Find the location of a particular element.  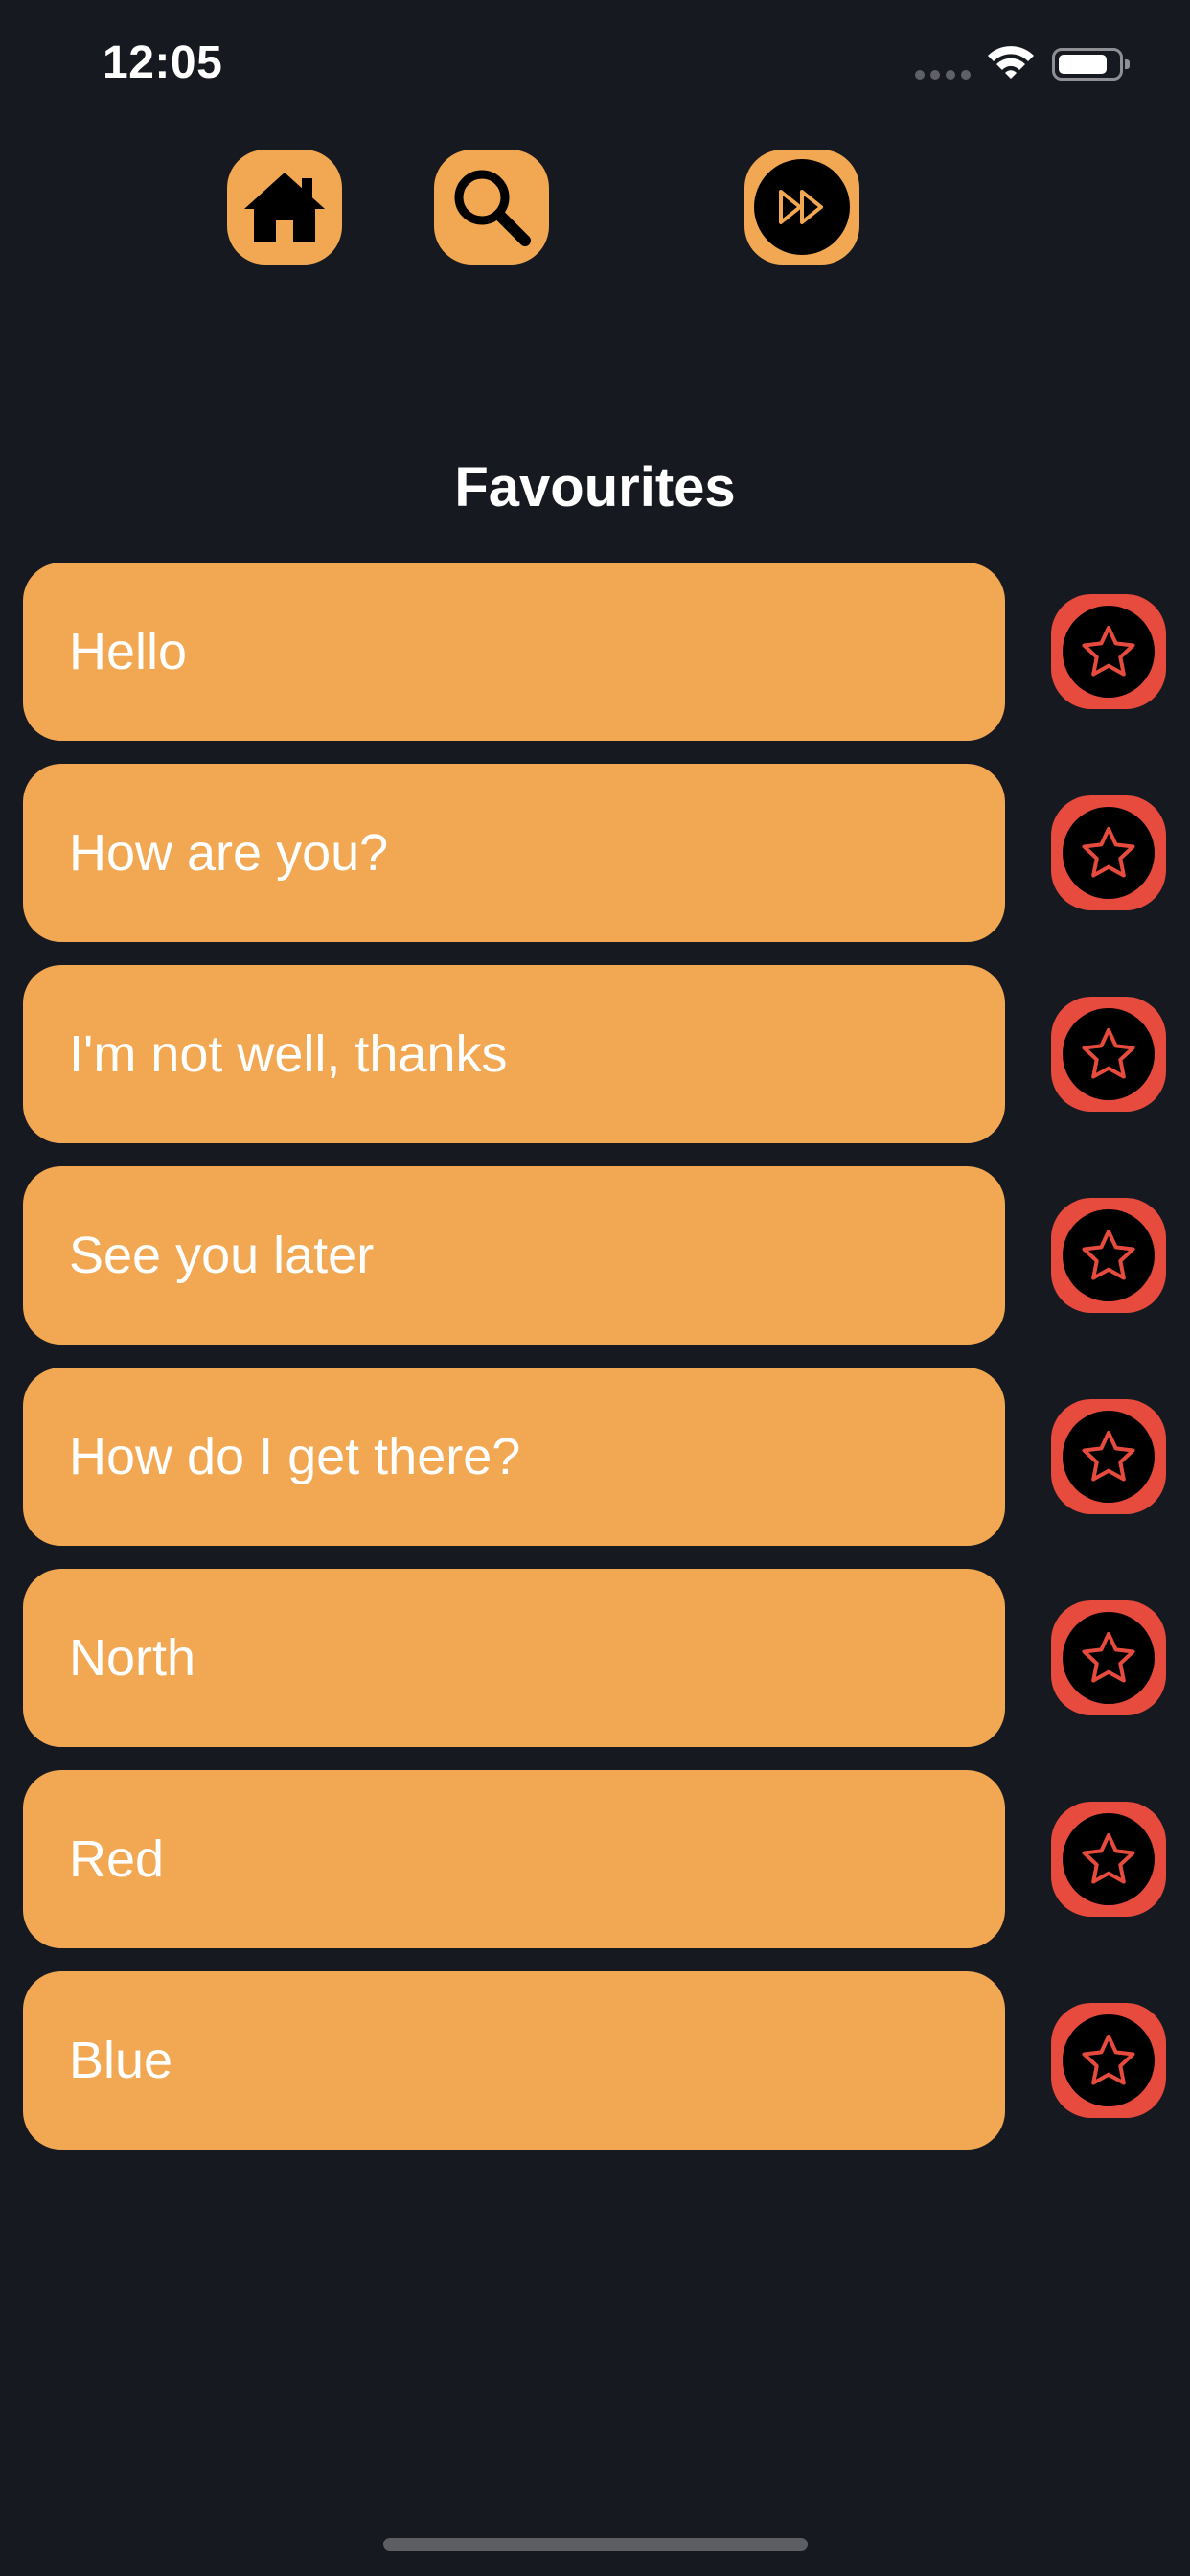

phrase-button: How do I get there? is located at coordinates (514, 1457).